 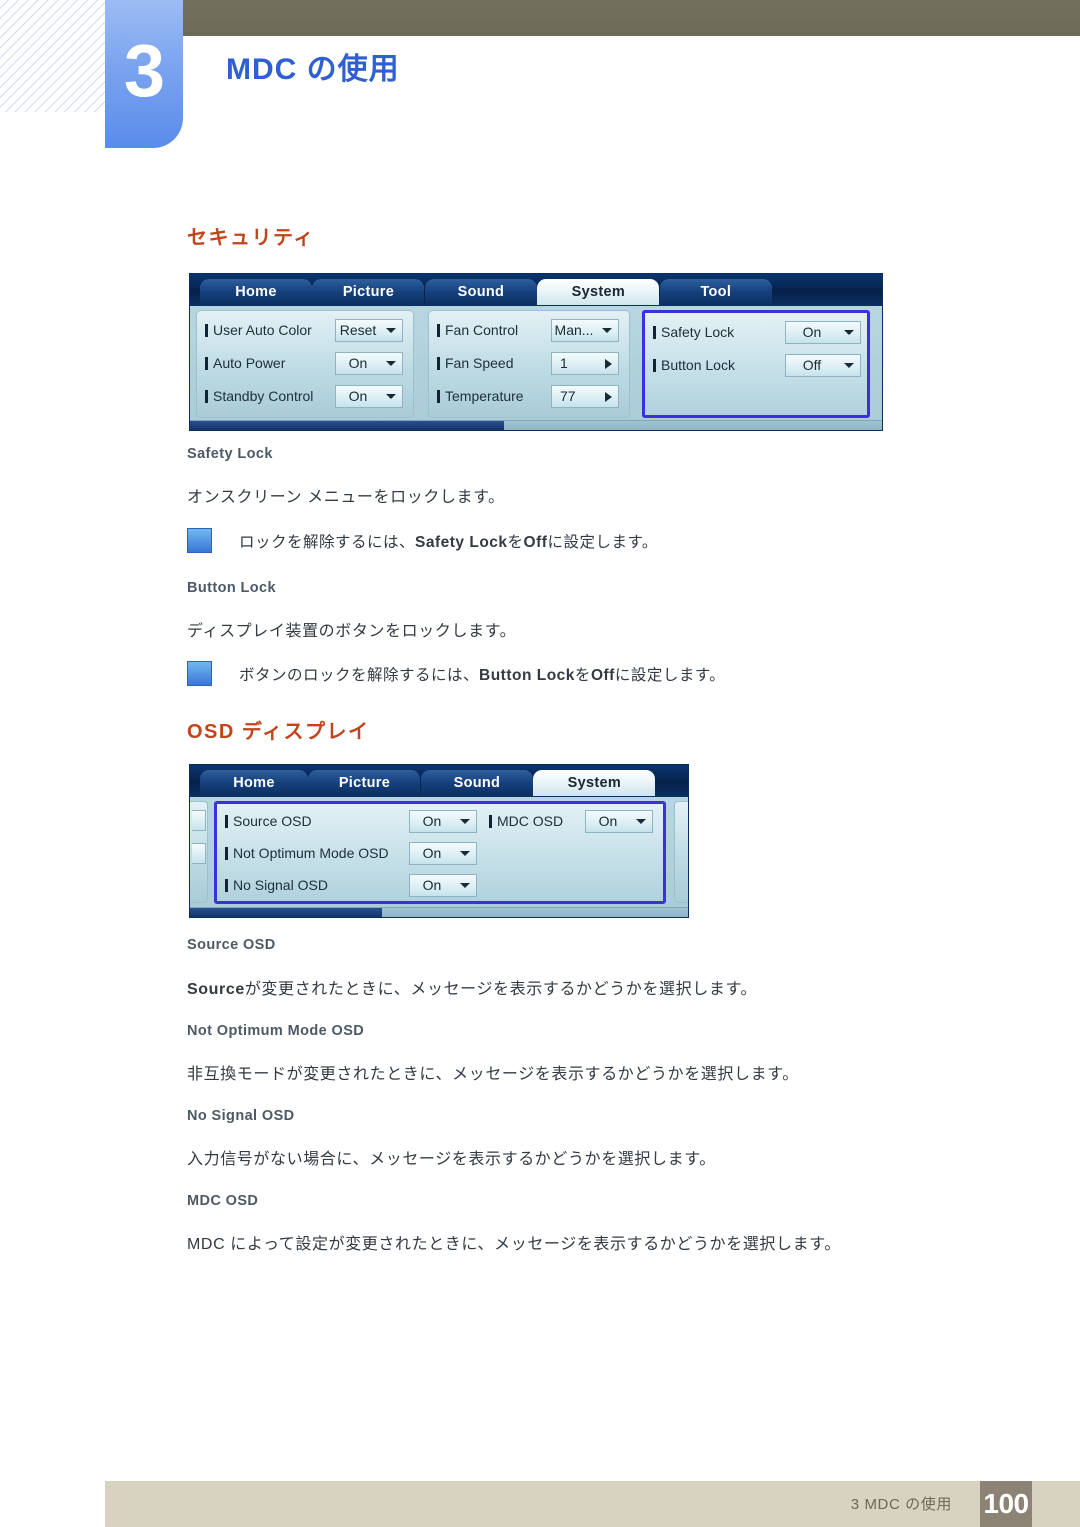 What do you see at coordinates (443, 885) in the screenshot?
I see `mdc-dropdown-no-signal-osd: On` at bounding box center [443, 885].